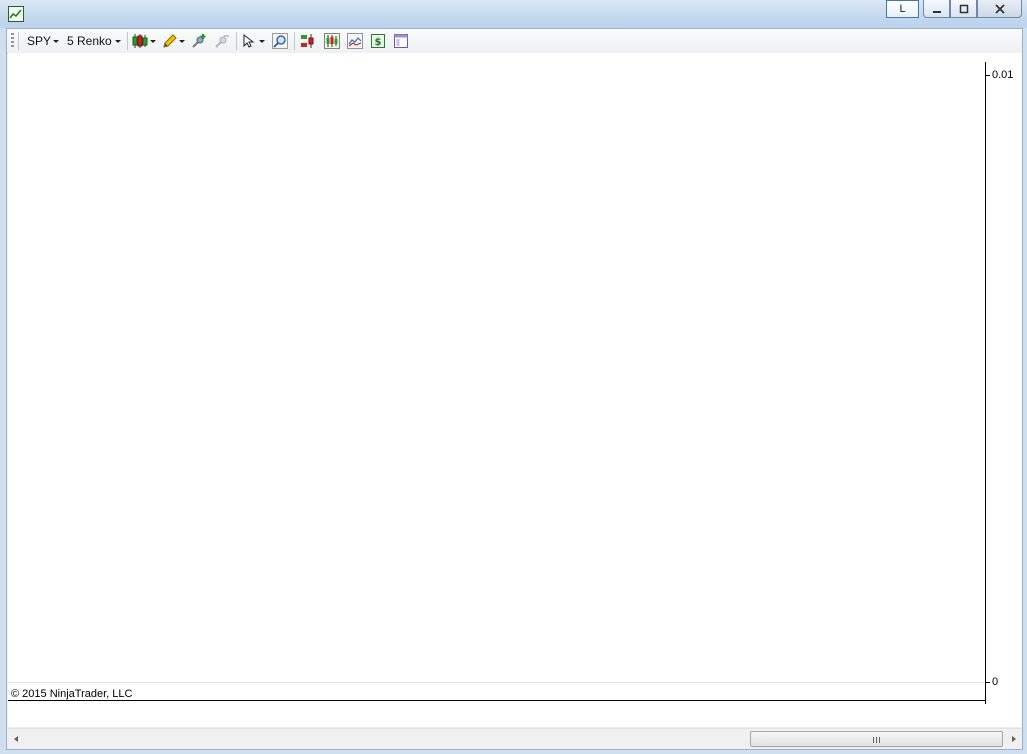 The height and width of the screenshot is (754, 1027). I want to click on chart-style-dropdown-icon, so click(153, 41).